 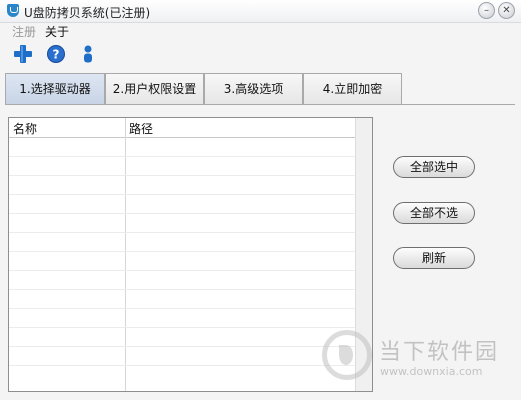 I want to click on select-none-button: 全部不选, so click(x=434, y=213).